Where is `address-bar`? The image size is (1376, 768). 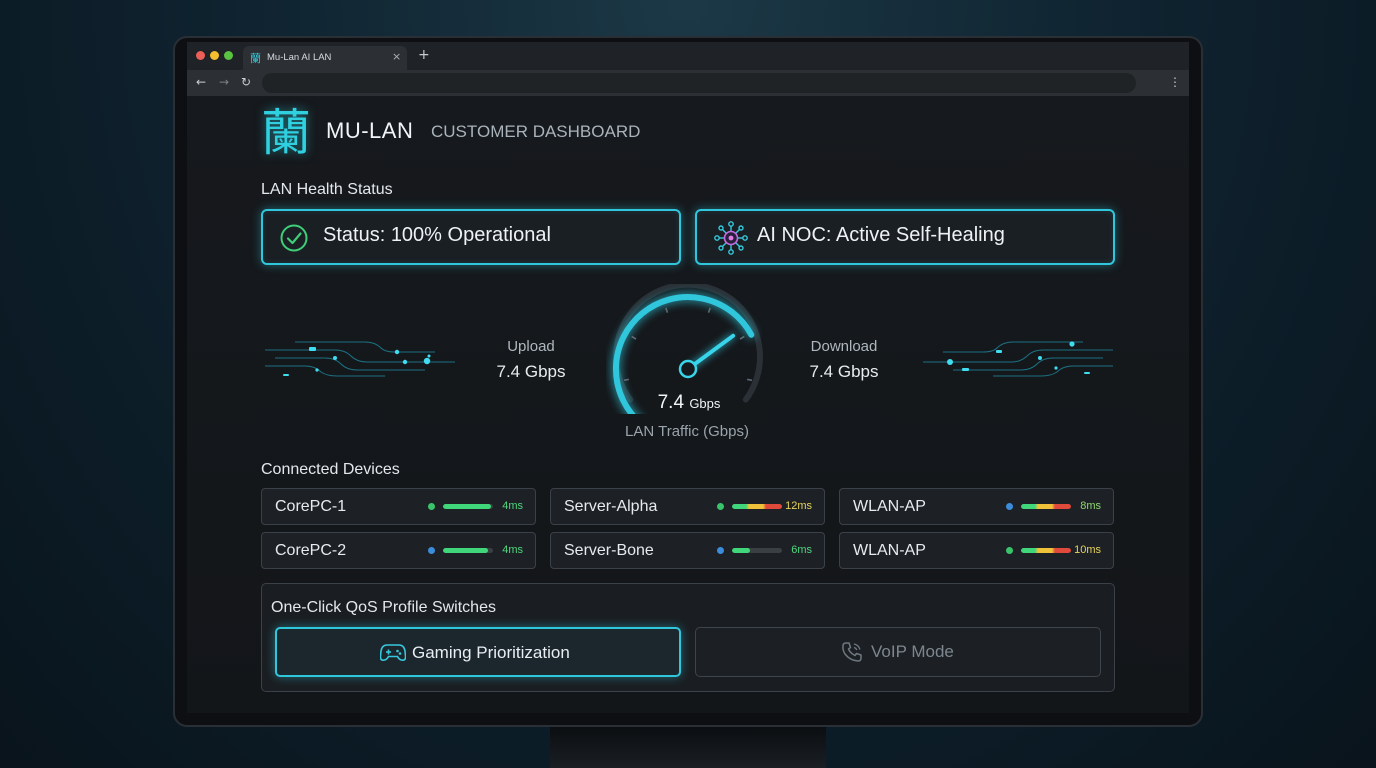
address-bar is located at coordinates (699, 83).